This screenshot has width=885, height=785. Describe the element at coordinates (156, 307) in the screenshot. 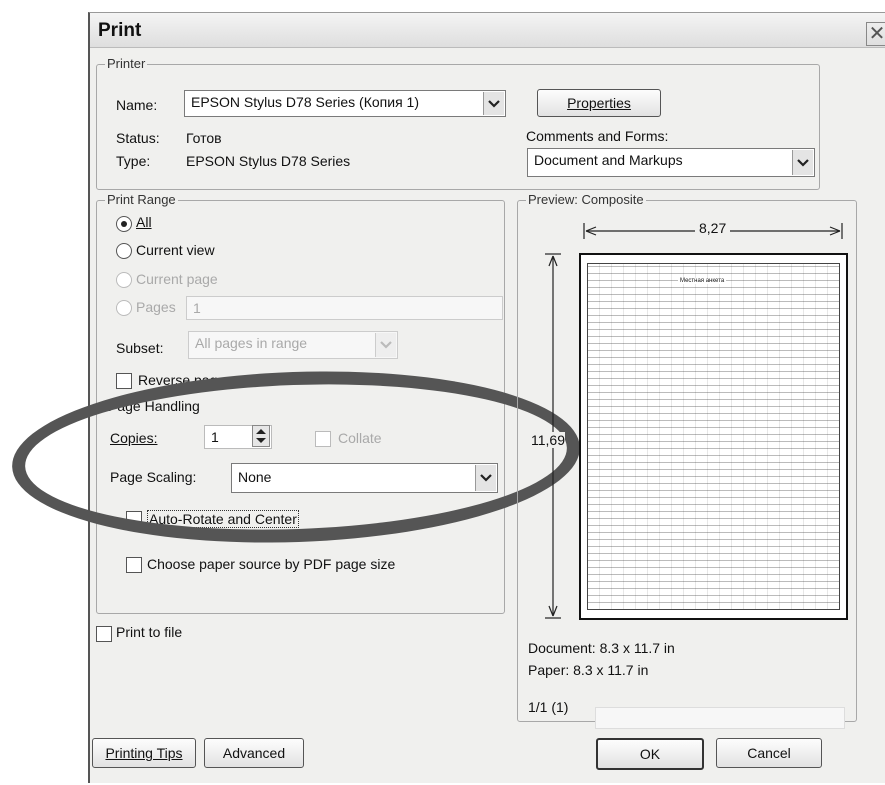

I see `pages-label: Pages` at that location.